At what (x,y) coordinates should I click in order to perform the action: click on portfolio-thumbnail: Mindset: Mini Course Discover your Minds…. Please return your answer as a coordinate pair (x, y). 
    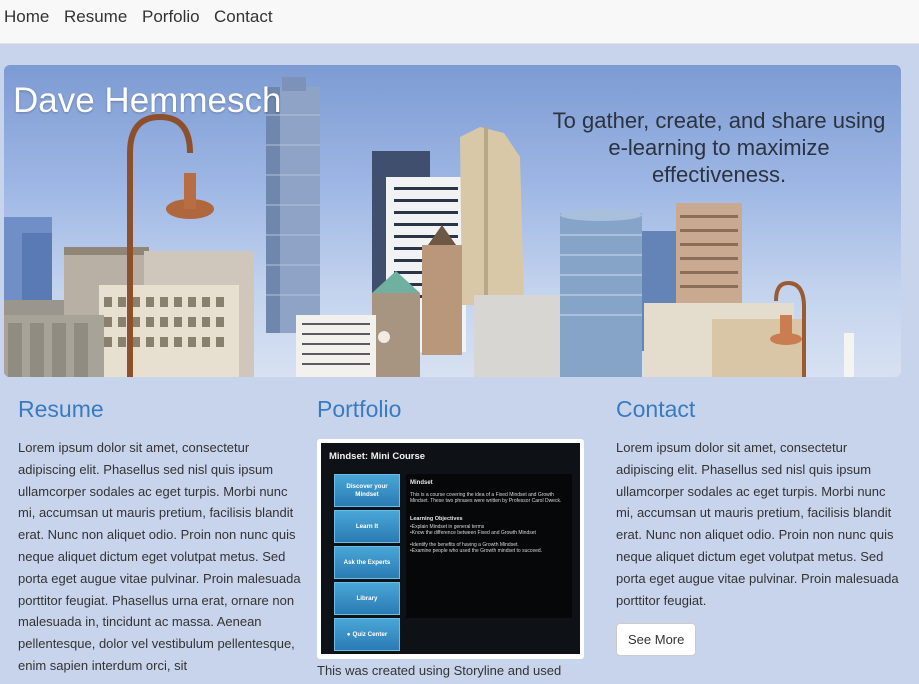
    Looking at the image, I should click on (450, 549).